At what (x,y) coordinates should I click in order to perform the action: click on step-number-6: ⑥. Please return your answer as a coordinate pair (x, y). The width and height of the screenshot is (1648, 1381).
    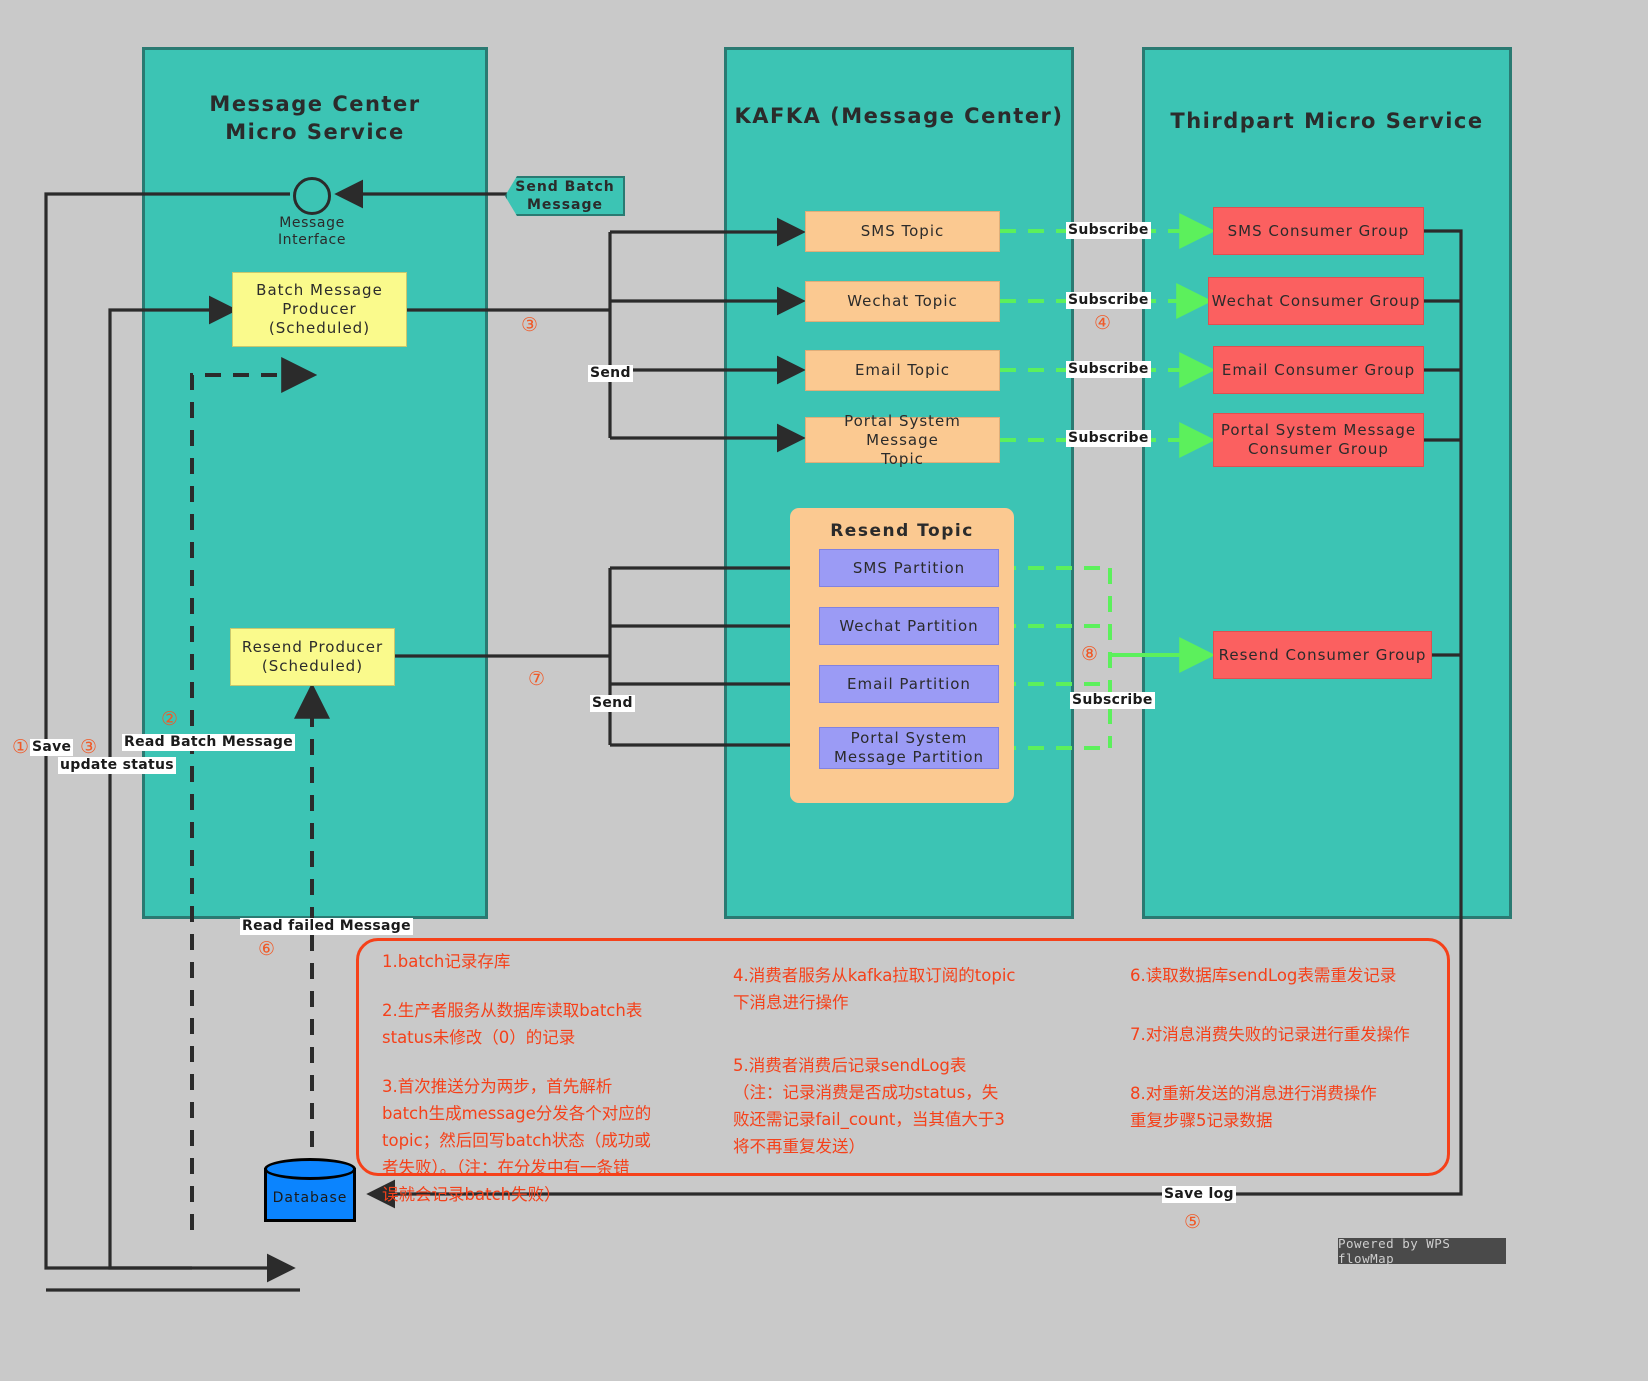
    Looking at the image, I should click on (267, 949).